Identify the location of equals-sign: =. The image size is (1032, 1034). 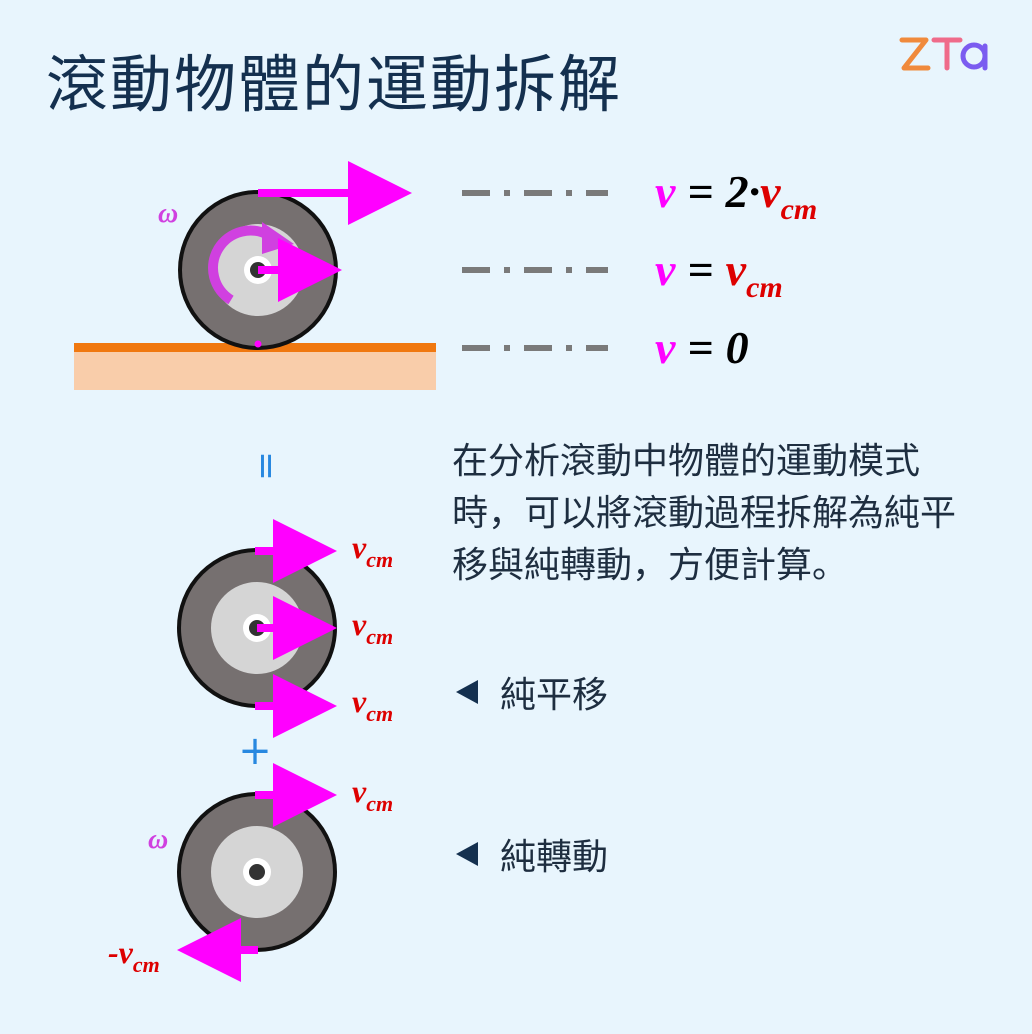
(266, 466).